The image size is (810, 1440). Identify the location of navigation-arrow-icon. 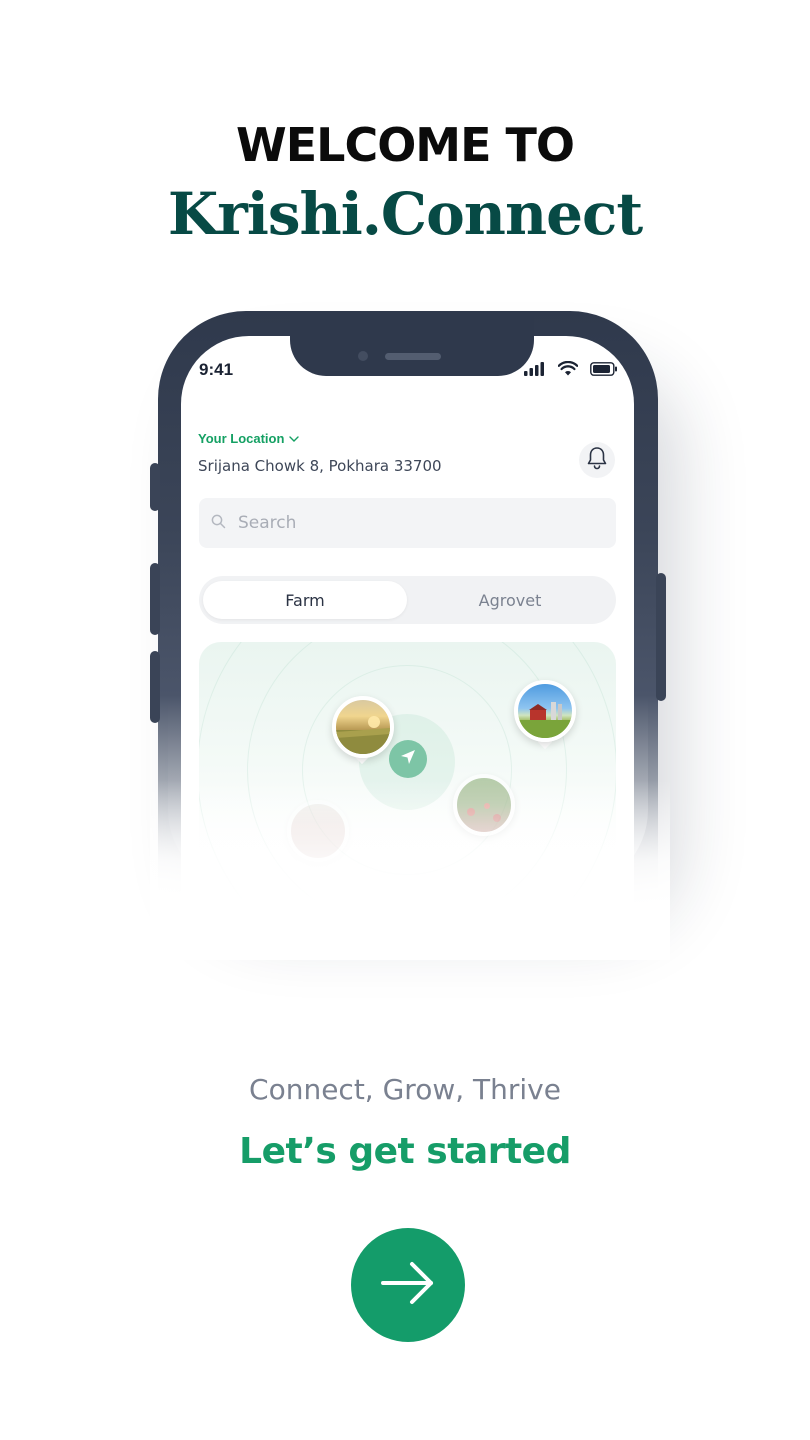
(408, 759).